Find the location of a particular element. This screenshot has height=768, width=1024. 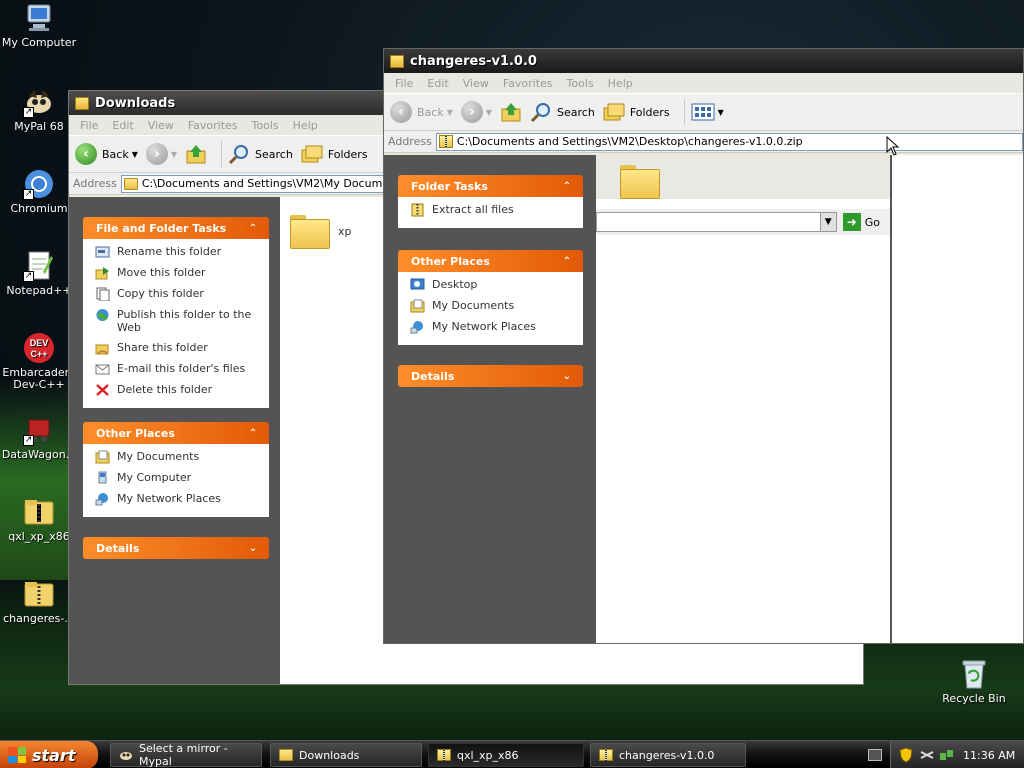

desktop-icon-chromium: ↗ Chromium is located at coordinates (39, 191).